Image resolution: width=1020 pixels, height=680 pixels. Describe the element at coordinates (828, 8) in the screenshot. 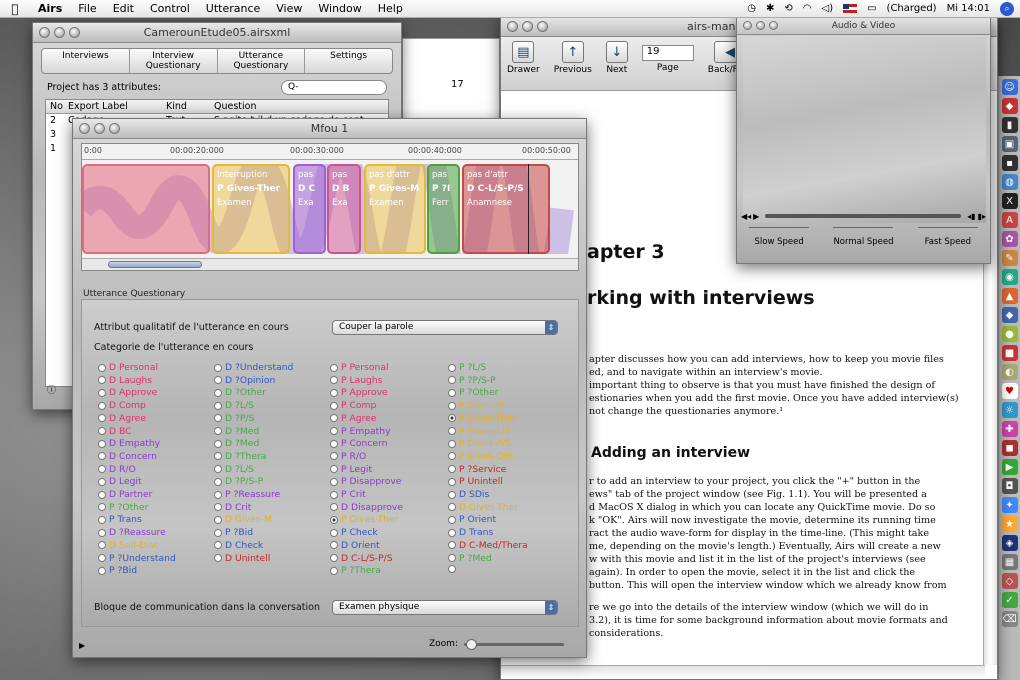

I see `volume-icon: ◁)` at that location.